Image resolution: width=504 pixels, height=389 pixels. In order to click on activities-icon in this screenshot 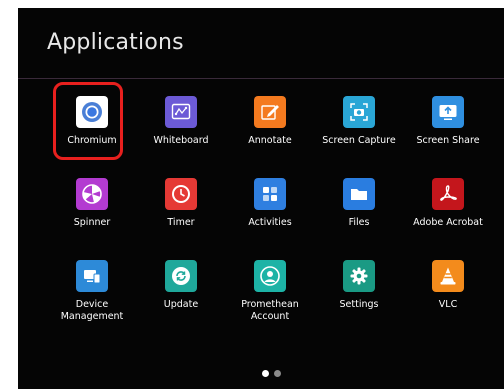, I will do `click(270, 194)`.